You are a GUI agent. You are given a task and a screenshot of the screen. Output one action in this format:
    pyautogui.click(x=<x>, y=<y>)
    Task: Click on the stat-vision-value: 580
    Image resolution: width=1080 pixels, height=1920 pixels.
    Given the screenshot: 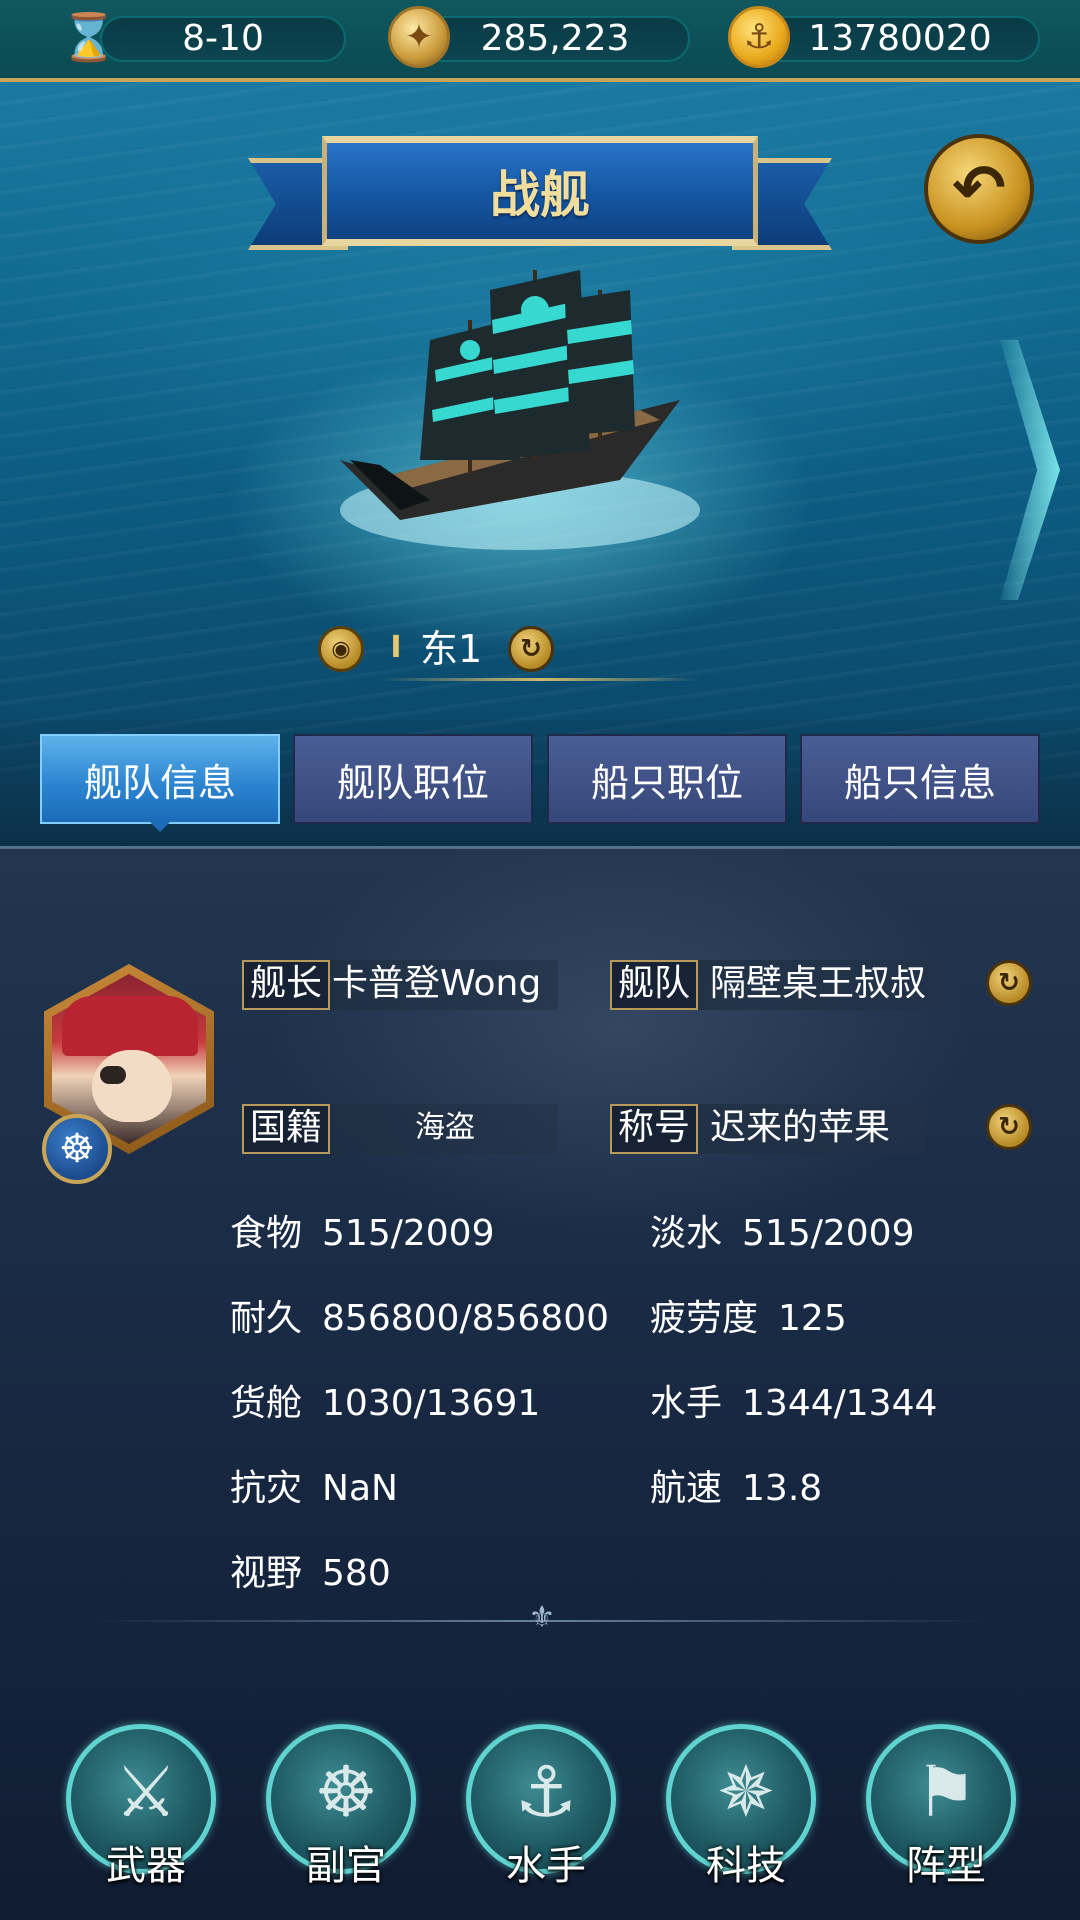 What is the action you would take?
    pyautogui.click(x=356, y=1573)
    